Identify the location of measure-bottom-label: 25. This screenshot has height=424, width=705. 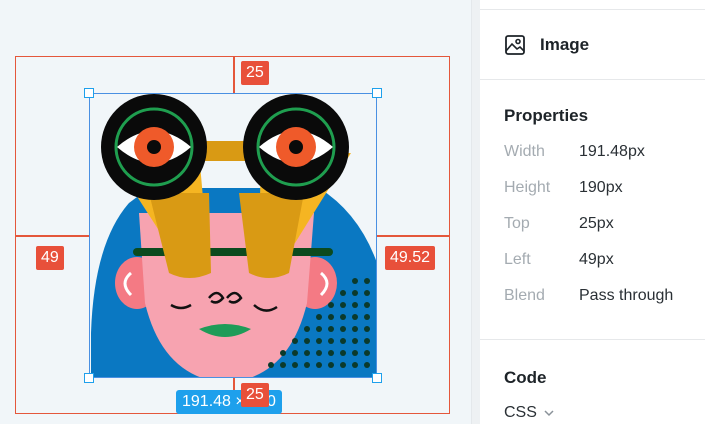
(255, 395).